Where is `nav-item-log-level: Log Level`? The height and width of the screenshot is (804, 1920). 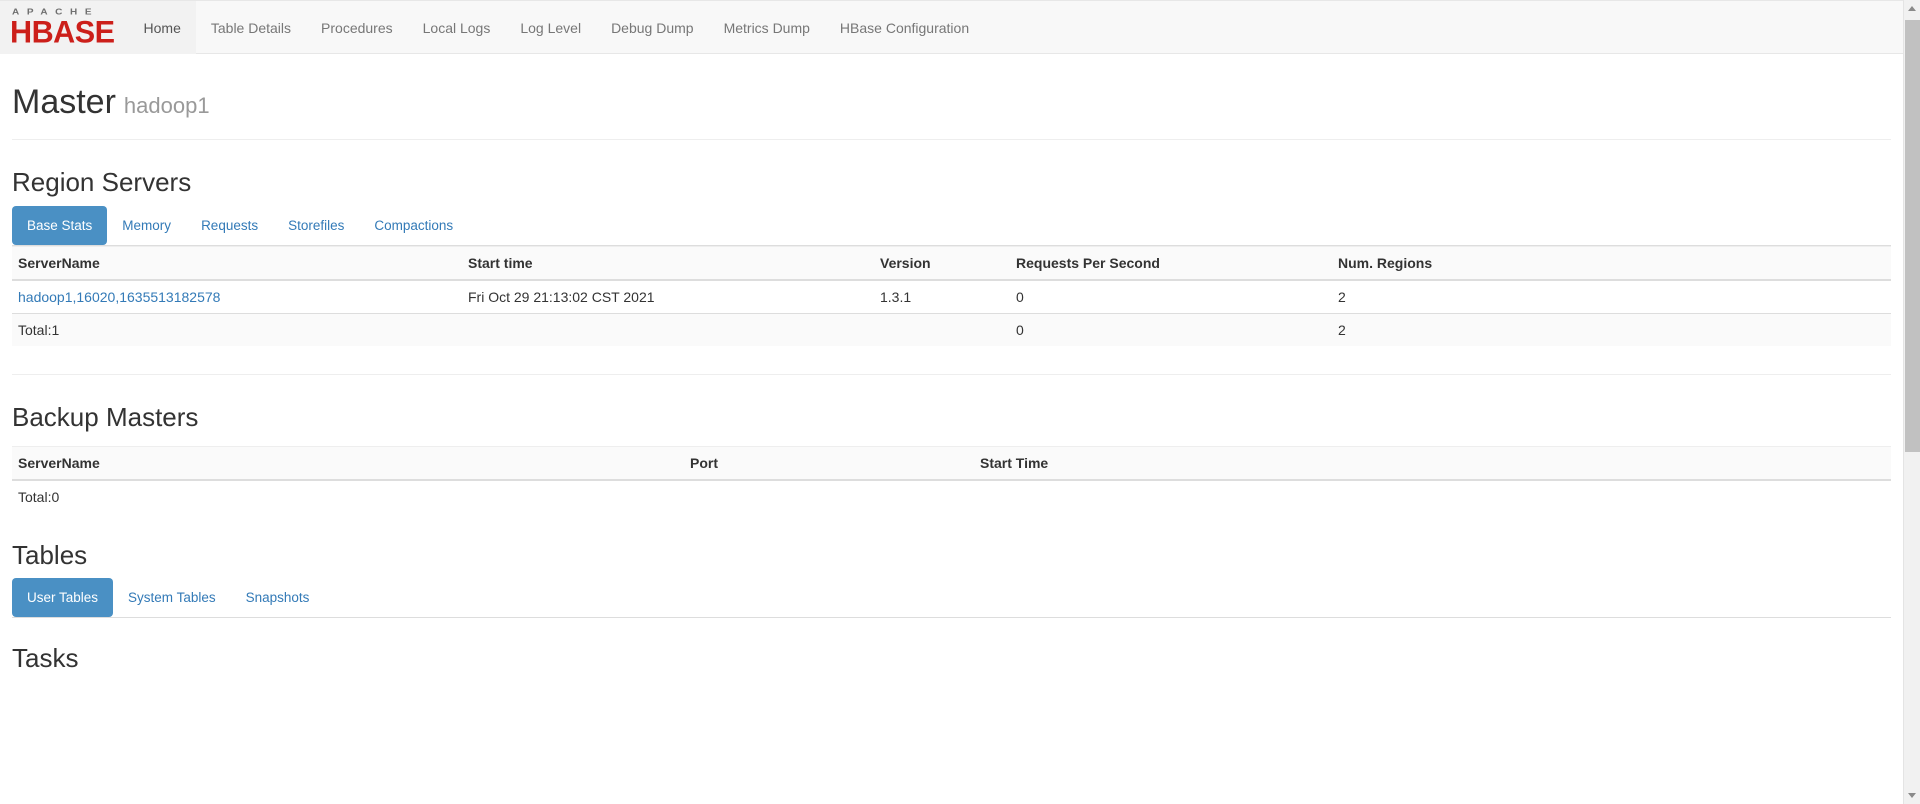
nav-item-log-level: Log Level is located at coordinates (550, 27).